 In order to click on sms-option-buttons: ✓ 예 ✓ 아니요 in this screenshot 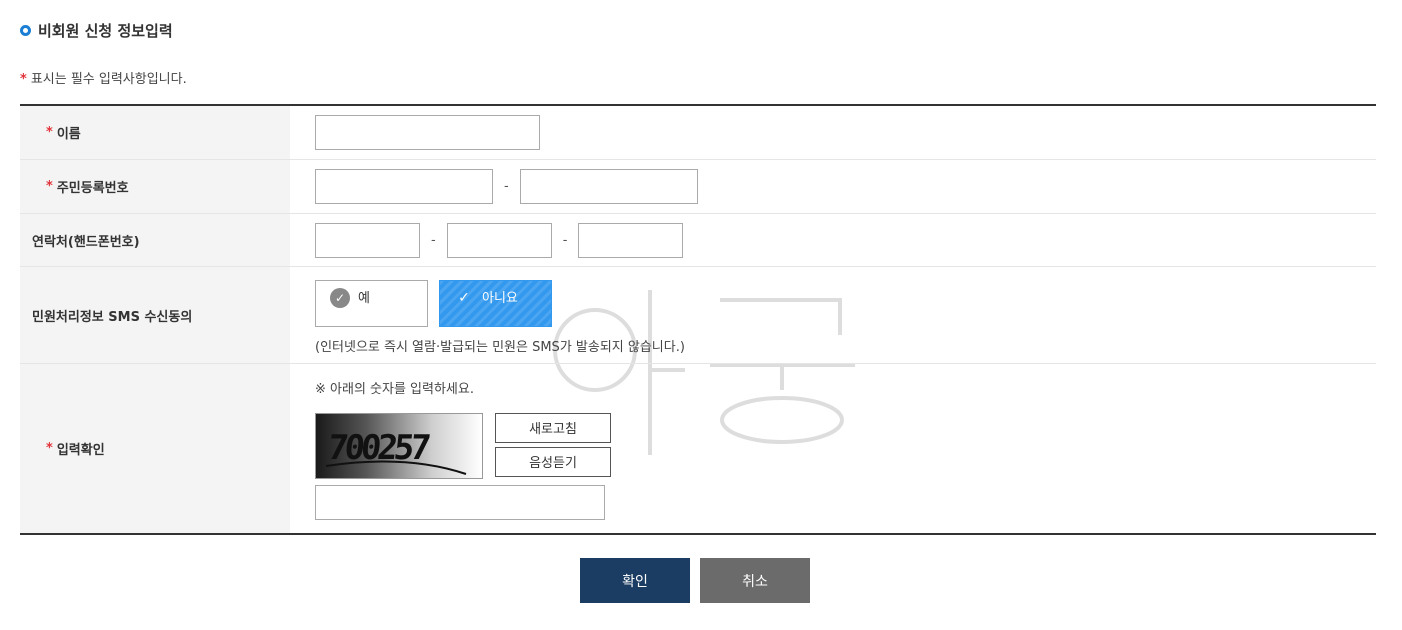, I will do `click(500, 303)`.